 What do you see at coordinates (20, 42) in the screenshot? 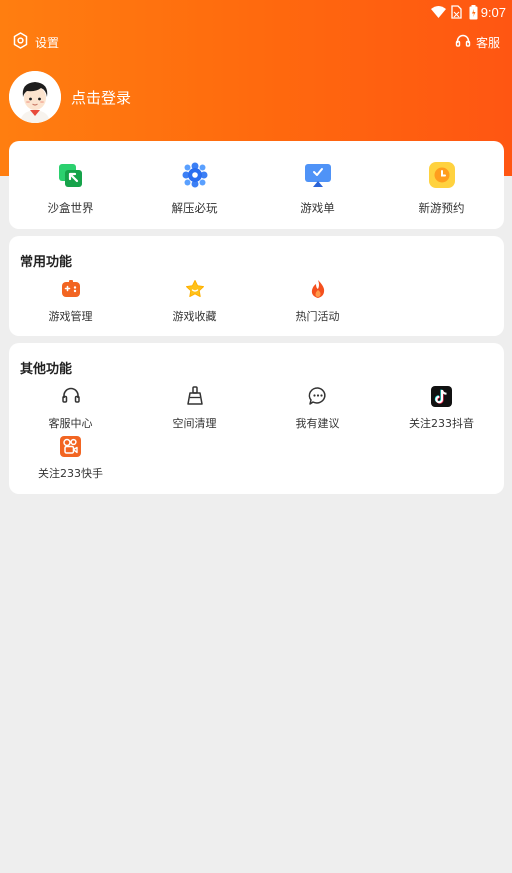
I see `gear-icon` at bounding box center [20, 42].